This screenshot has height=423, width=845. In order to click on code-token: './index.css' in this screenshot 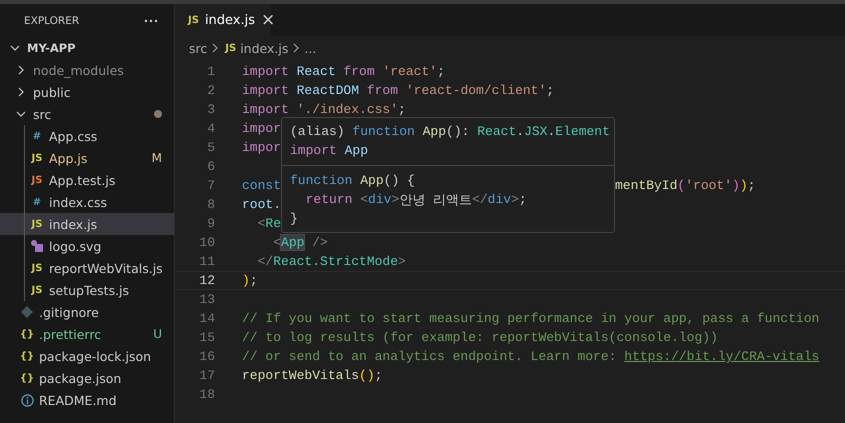, I will do `click(347, 109)`.